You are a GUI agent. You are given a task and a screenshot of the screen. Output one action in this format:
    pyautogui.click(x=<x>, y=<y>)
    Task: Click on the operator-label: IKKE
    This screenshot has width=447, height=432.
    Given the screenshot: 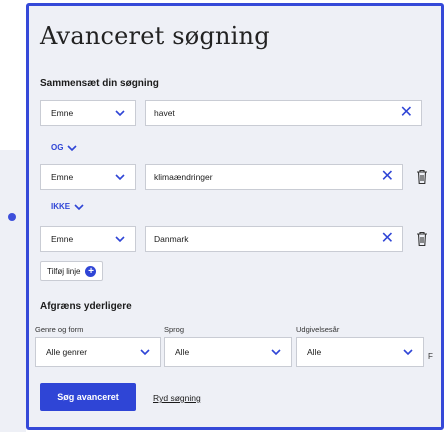 What is the action you would take?
    pyautogui.click(x=61, y=206)
    